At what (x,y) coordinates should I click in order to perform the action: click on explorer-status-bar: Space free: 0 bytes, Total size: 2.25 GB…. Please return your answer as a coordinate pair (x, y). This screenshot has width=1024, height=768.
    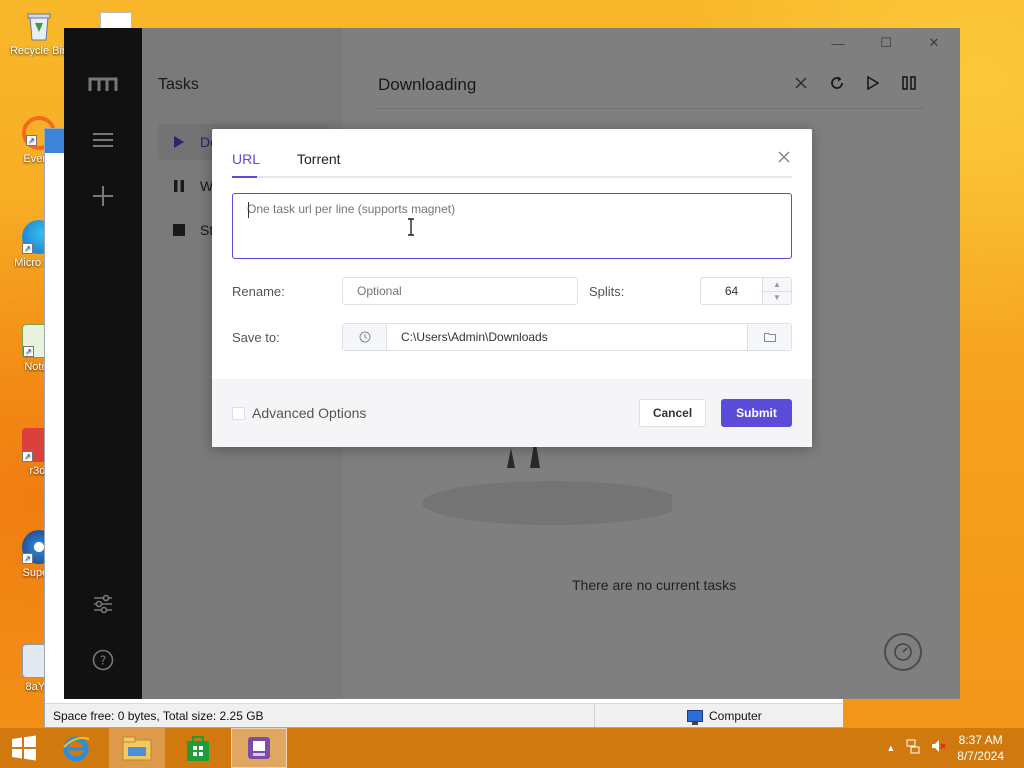
    Looking at the image, I should click on (444, 715).